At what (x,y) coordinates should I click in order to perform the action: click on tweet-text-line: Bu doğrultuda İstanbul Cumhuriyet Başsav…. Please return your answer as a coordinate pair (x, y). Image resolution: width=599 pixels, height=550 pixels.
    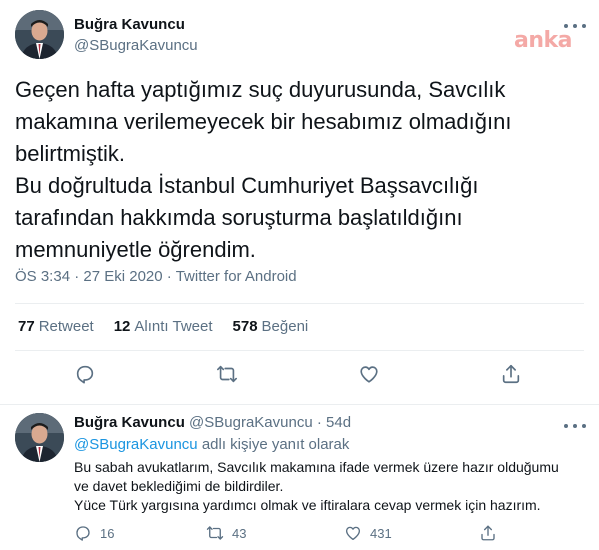
    Looking at the image, I should click on (247, 185).